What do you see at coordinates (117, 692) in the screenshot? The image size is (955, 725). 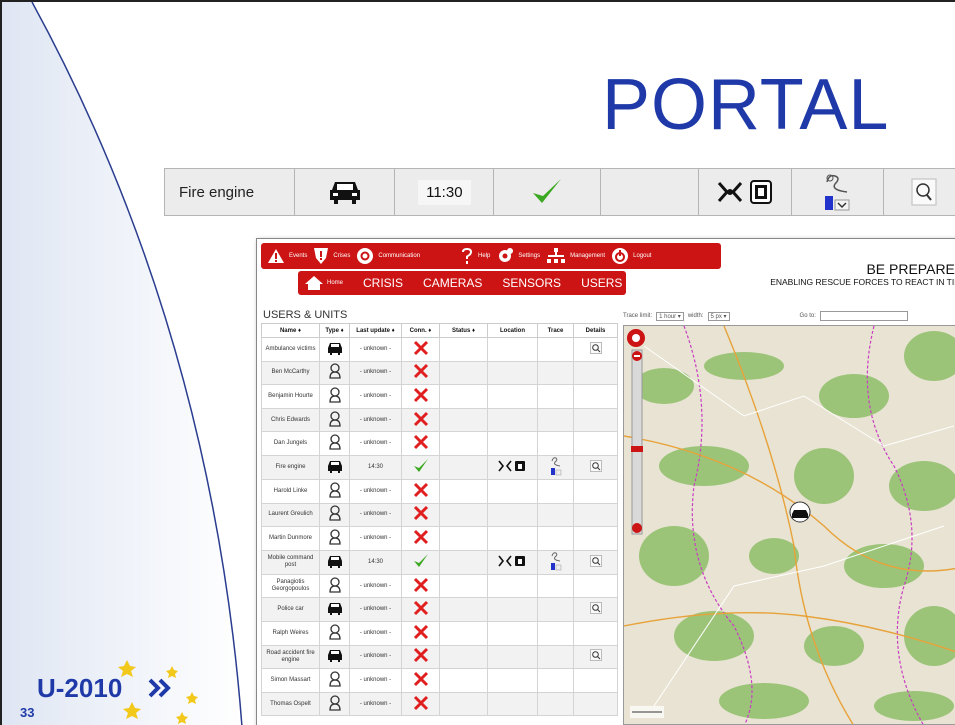 I see `u2010-logo: U-2010` at bounding box center [117, 692].